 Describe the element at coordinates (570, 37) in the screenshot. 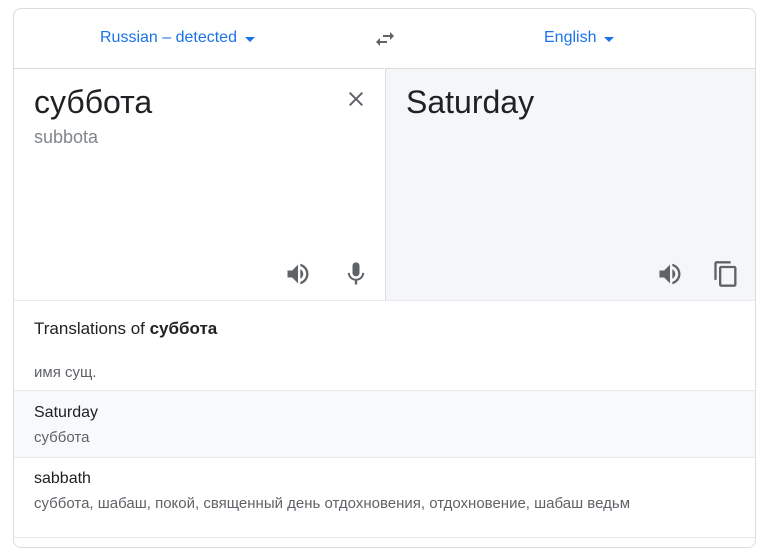

I see `target-language-label: English` at that location.